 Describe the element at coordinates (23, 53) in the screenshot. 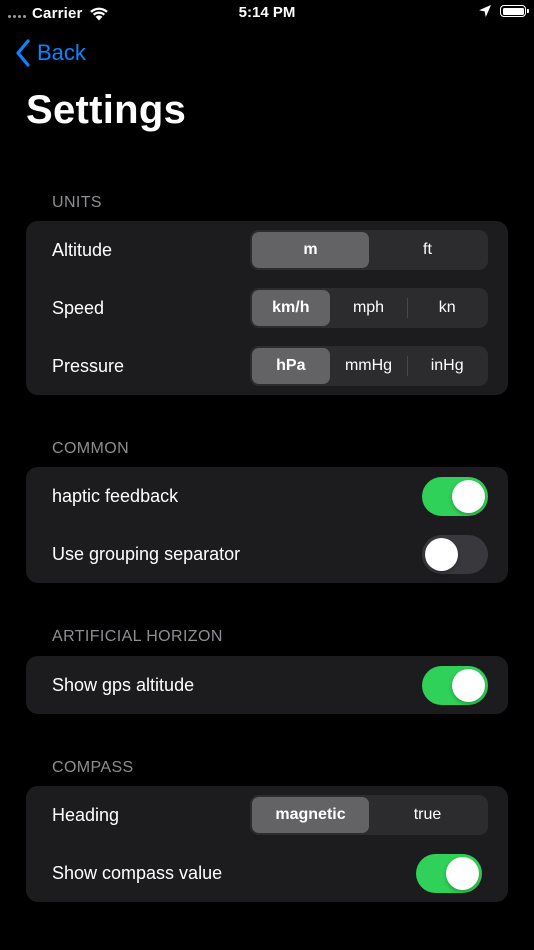

I see `chevron-left-icon` at that location.